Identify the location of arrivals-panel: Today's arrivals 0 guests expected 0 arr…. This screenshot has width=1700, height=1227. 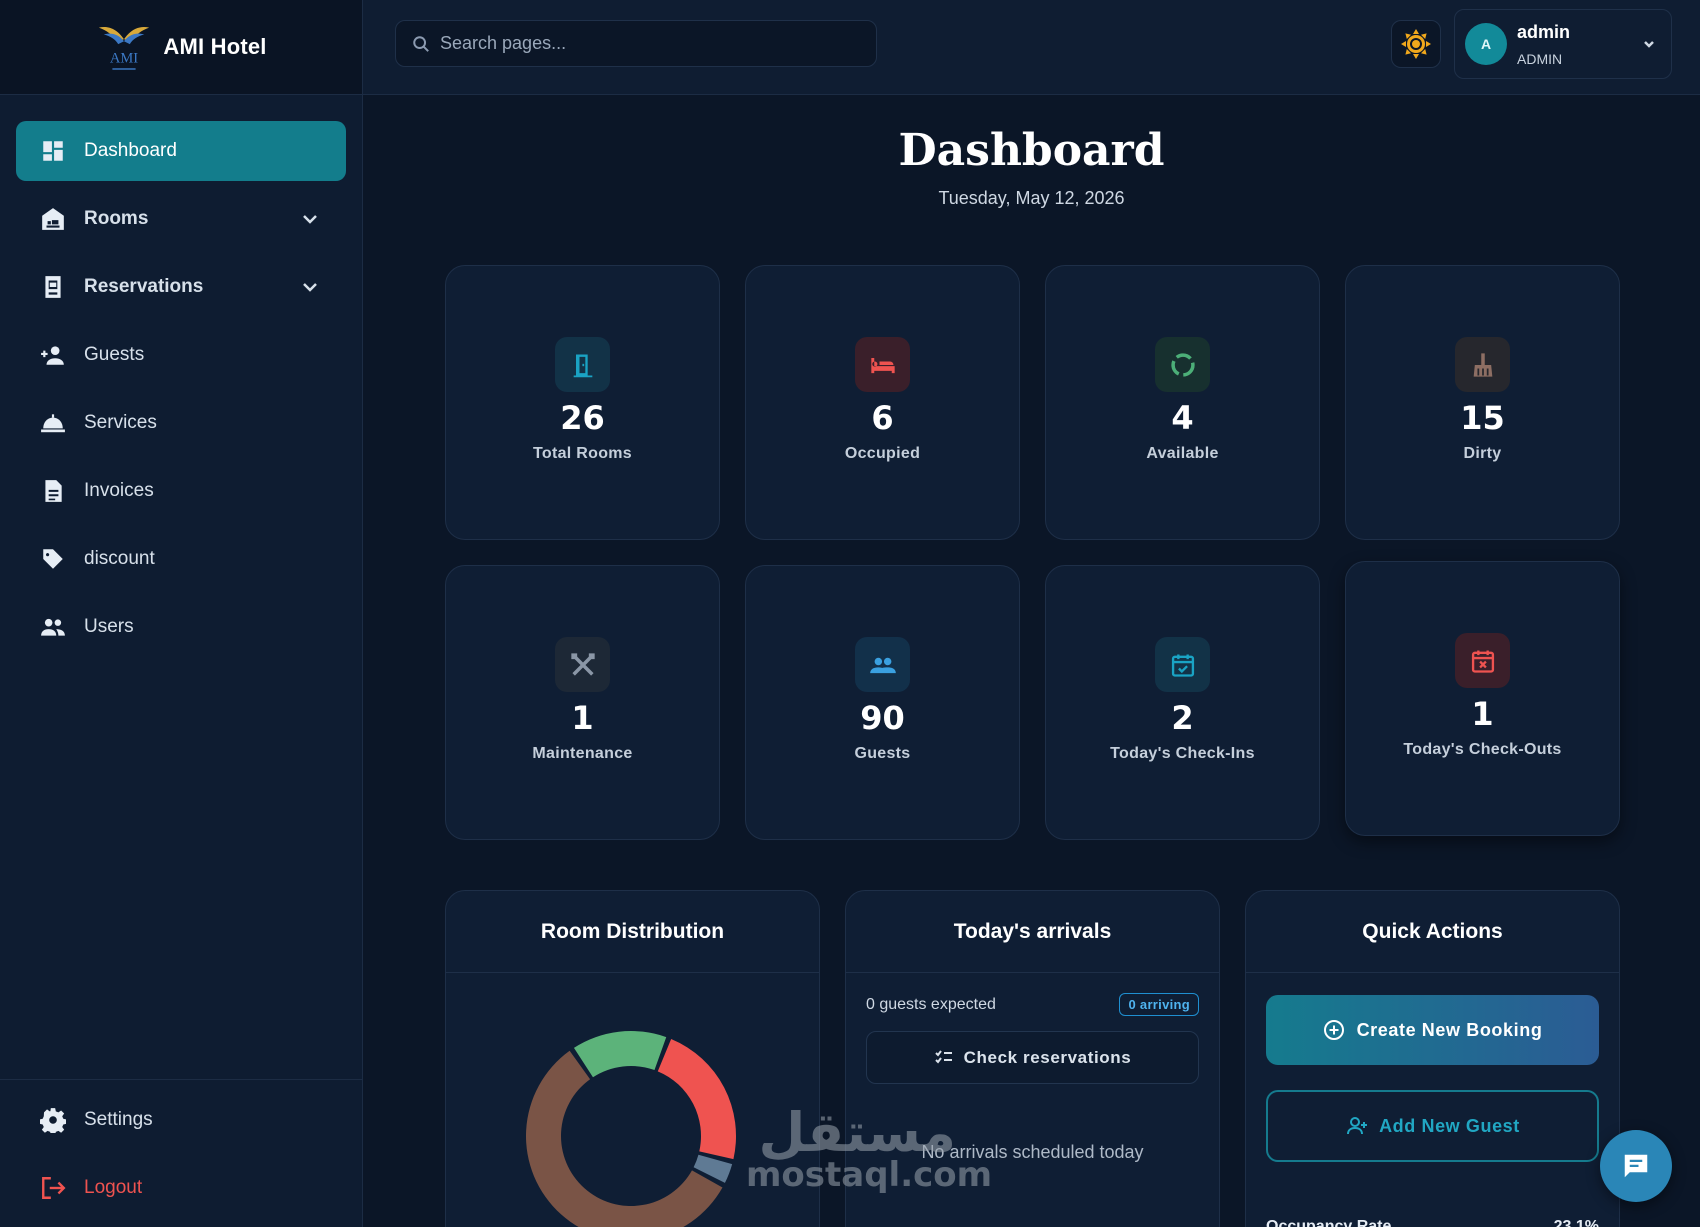
(1032, 1058).